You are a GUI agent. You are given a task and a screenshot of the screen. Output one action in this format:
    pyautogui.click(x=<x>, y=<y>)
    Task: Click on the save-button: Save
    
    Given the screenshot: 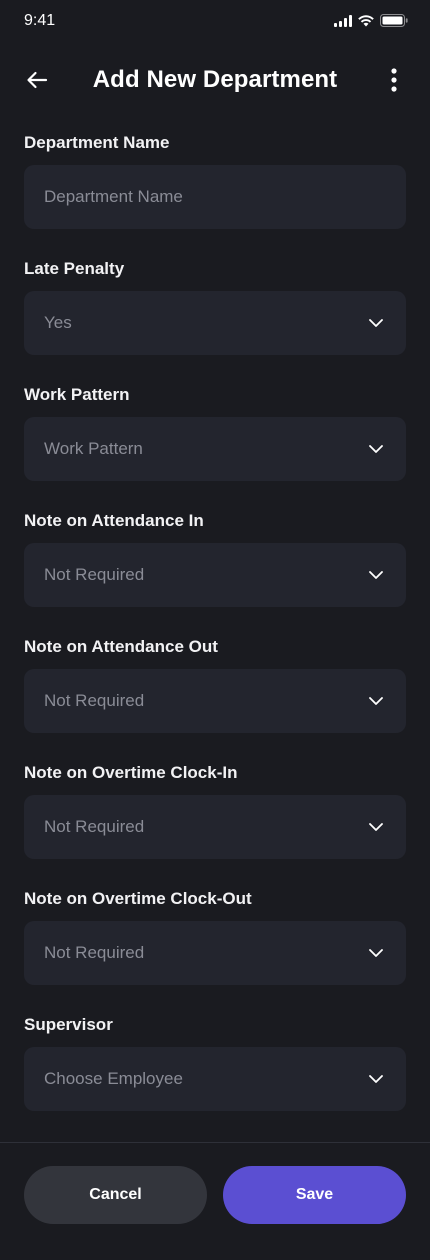 What is the action you would take?
    pyautogui.click(x=314, y=1195)
    